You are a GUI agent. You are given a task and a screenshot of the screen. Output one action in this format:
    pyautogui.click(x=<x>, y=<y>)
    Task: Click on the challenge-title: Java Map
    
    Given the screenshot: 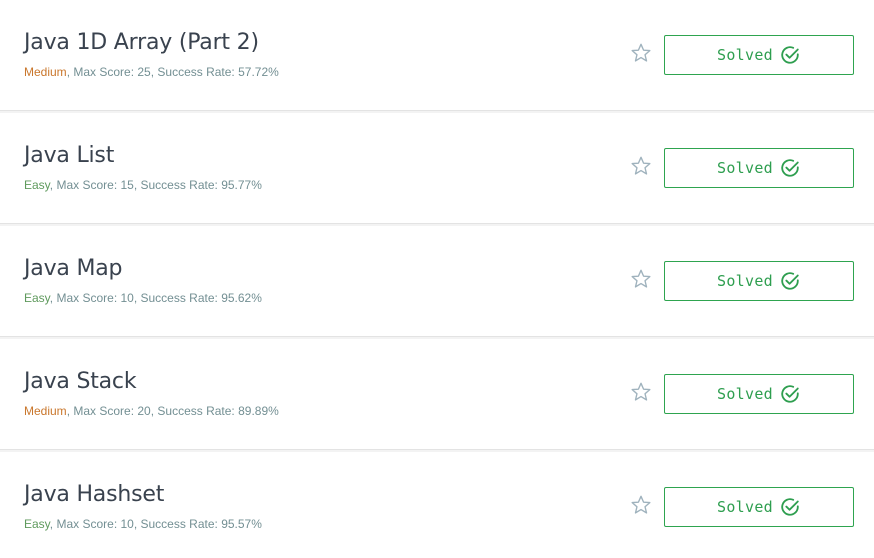 What is the action you would take?
    pyautogui.click(x=73, y=268)
    